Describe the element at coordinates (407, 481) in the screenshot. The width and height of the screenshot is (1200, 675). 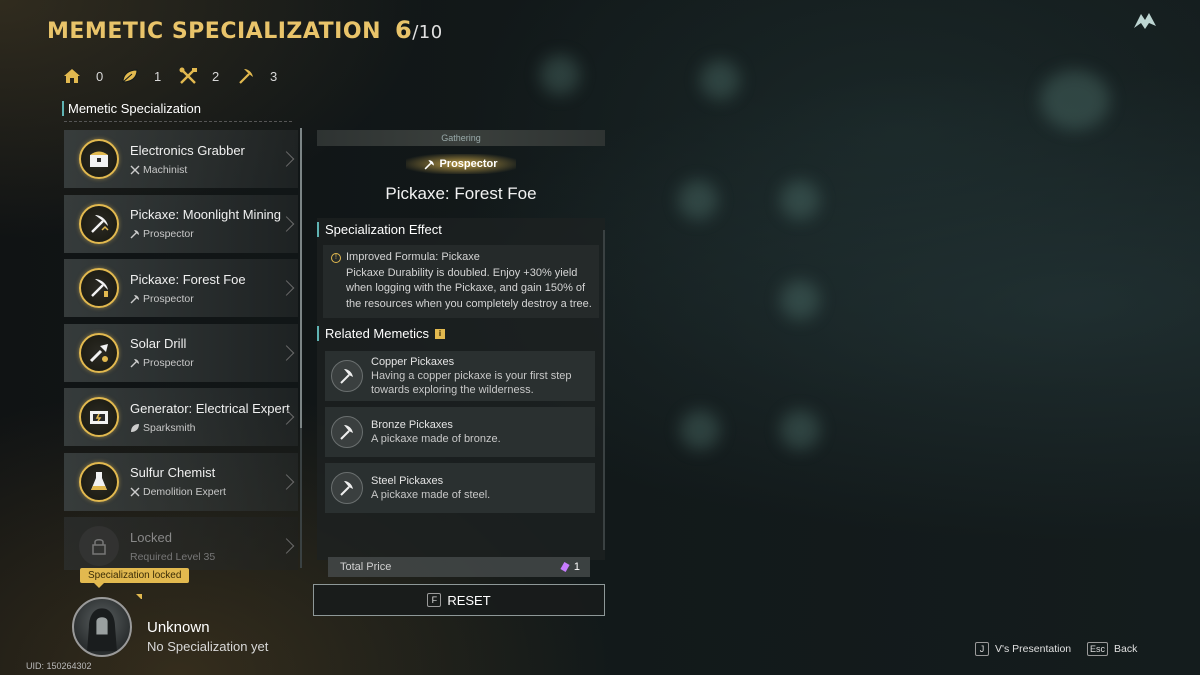
I see `related-name: Steel Pickaxes` at that location.